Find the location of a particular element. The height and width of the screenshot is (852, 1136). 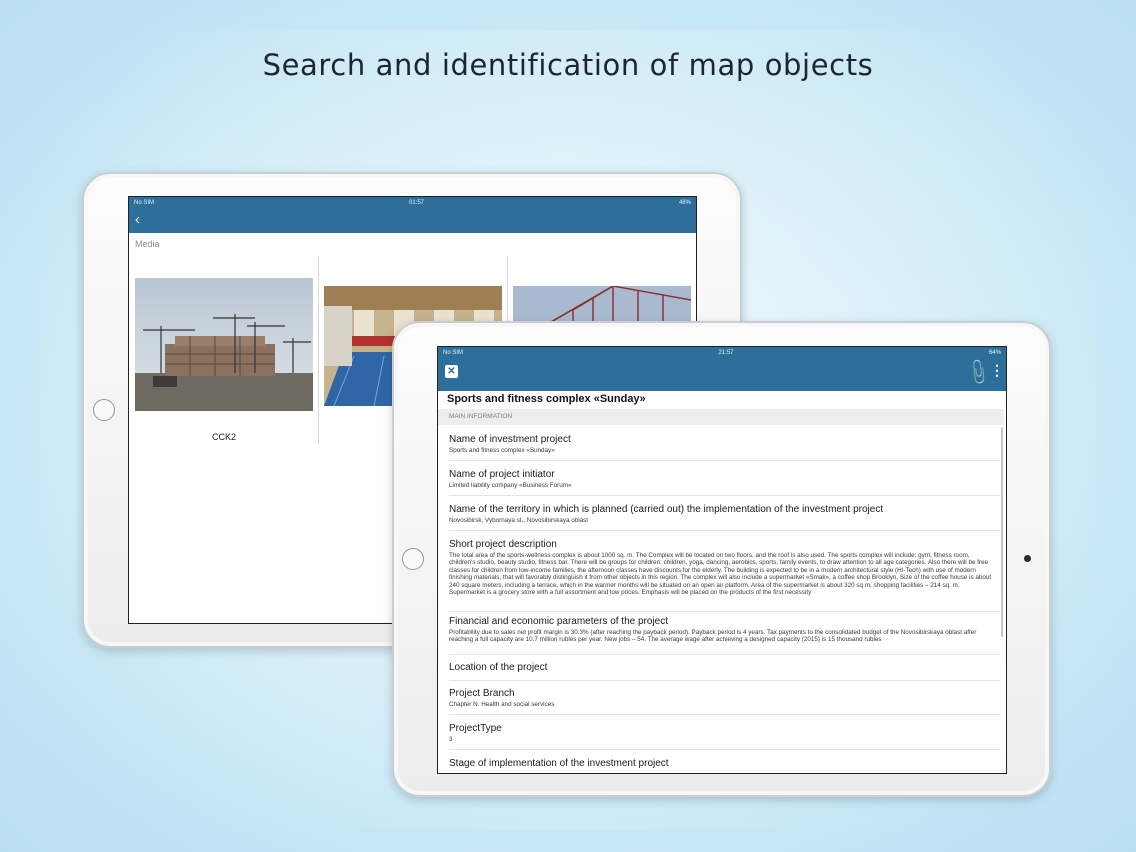

section-header: MAIN INFORMATION is located at coordinates (721, 417).